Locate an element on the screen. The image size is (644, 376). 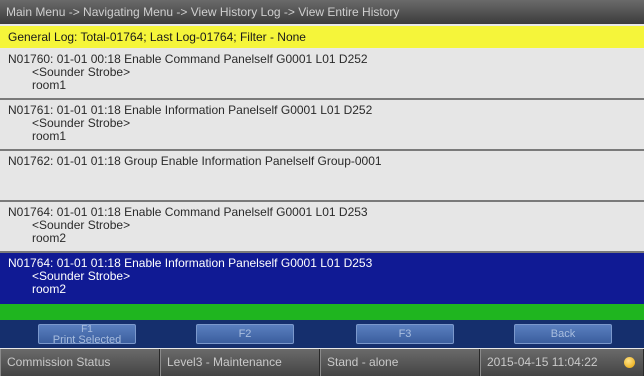
access-level: Level3 - Maintenance is located at coordinates (240, 362).